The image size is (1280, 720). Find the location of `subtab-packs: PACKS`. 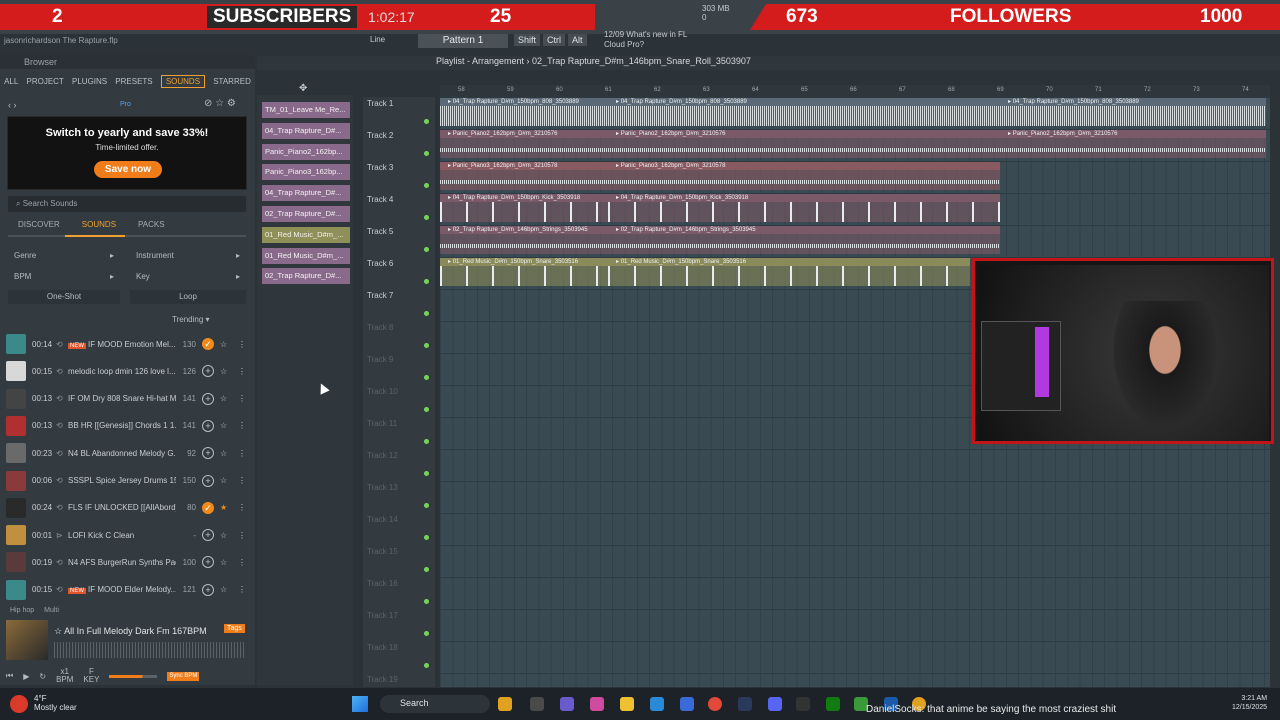

subtab-packs: PACKS is located at coordinates (151, 224).